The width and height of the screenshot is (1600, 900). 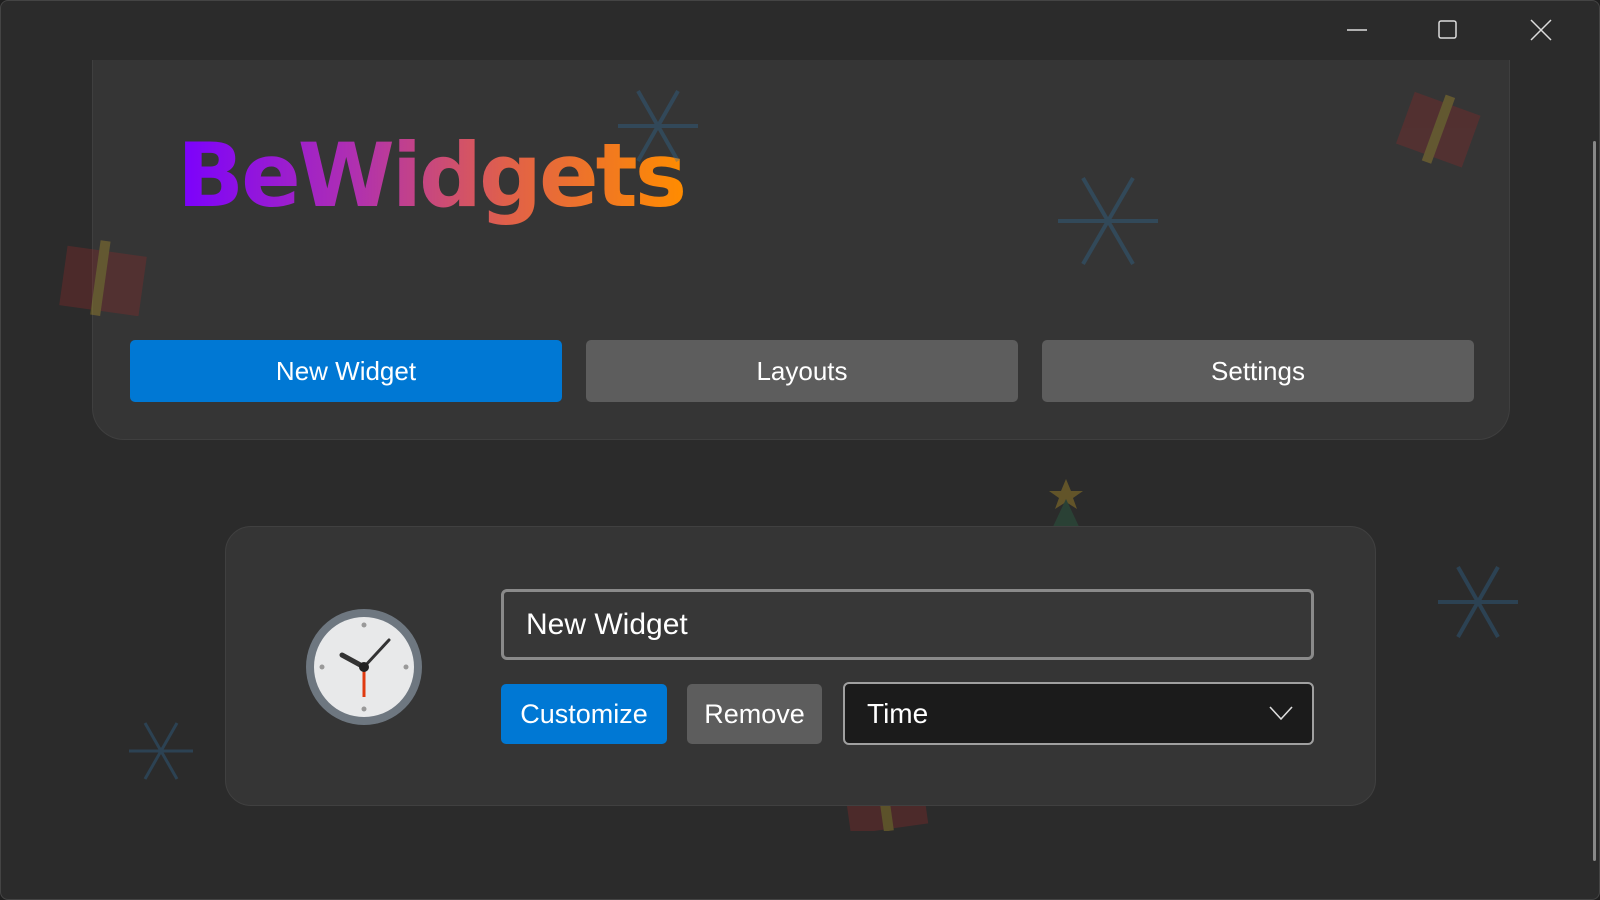 I want to click on maximize-button, so click(x=1448, y=30).